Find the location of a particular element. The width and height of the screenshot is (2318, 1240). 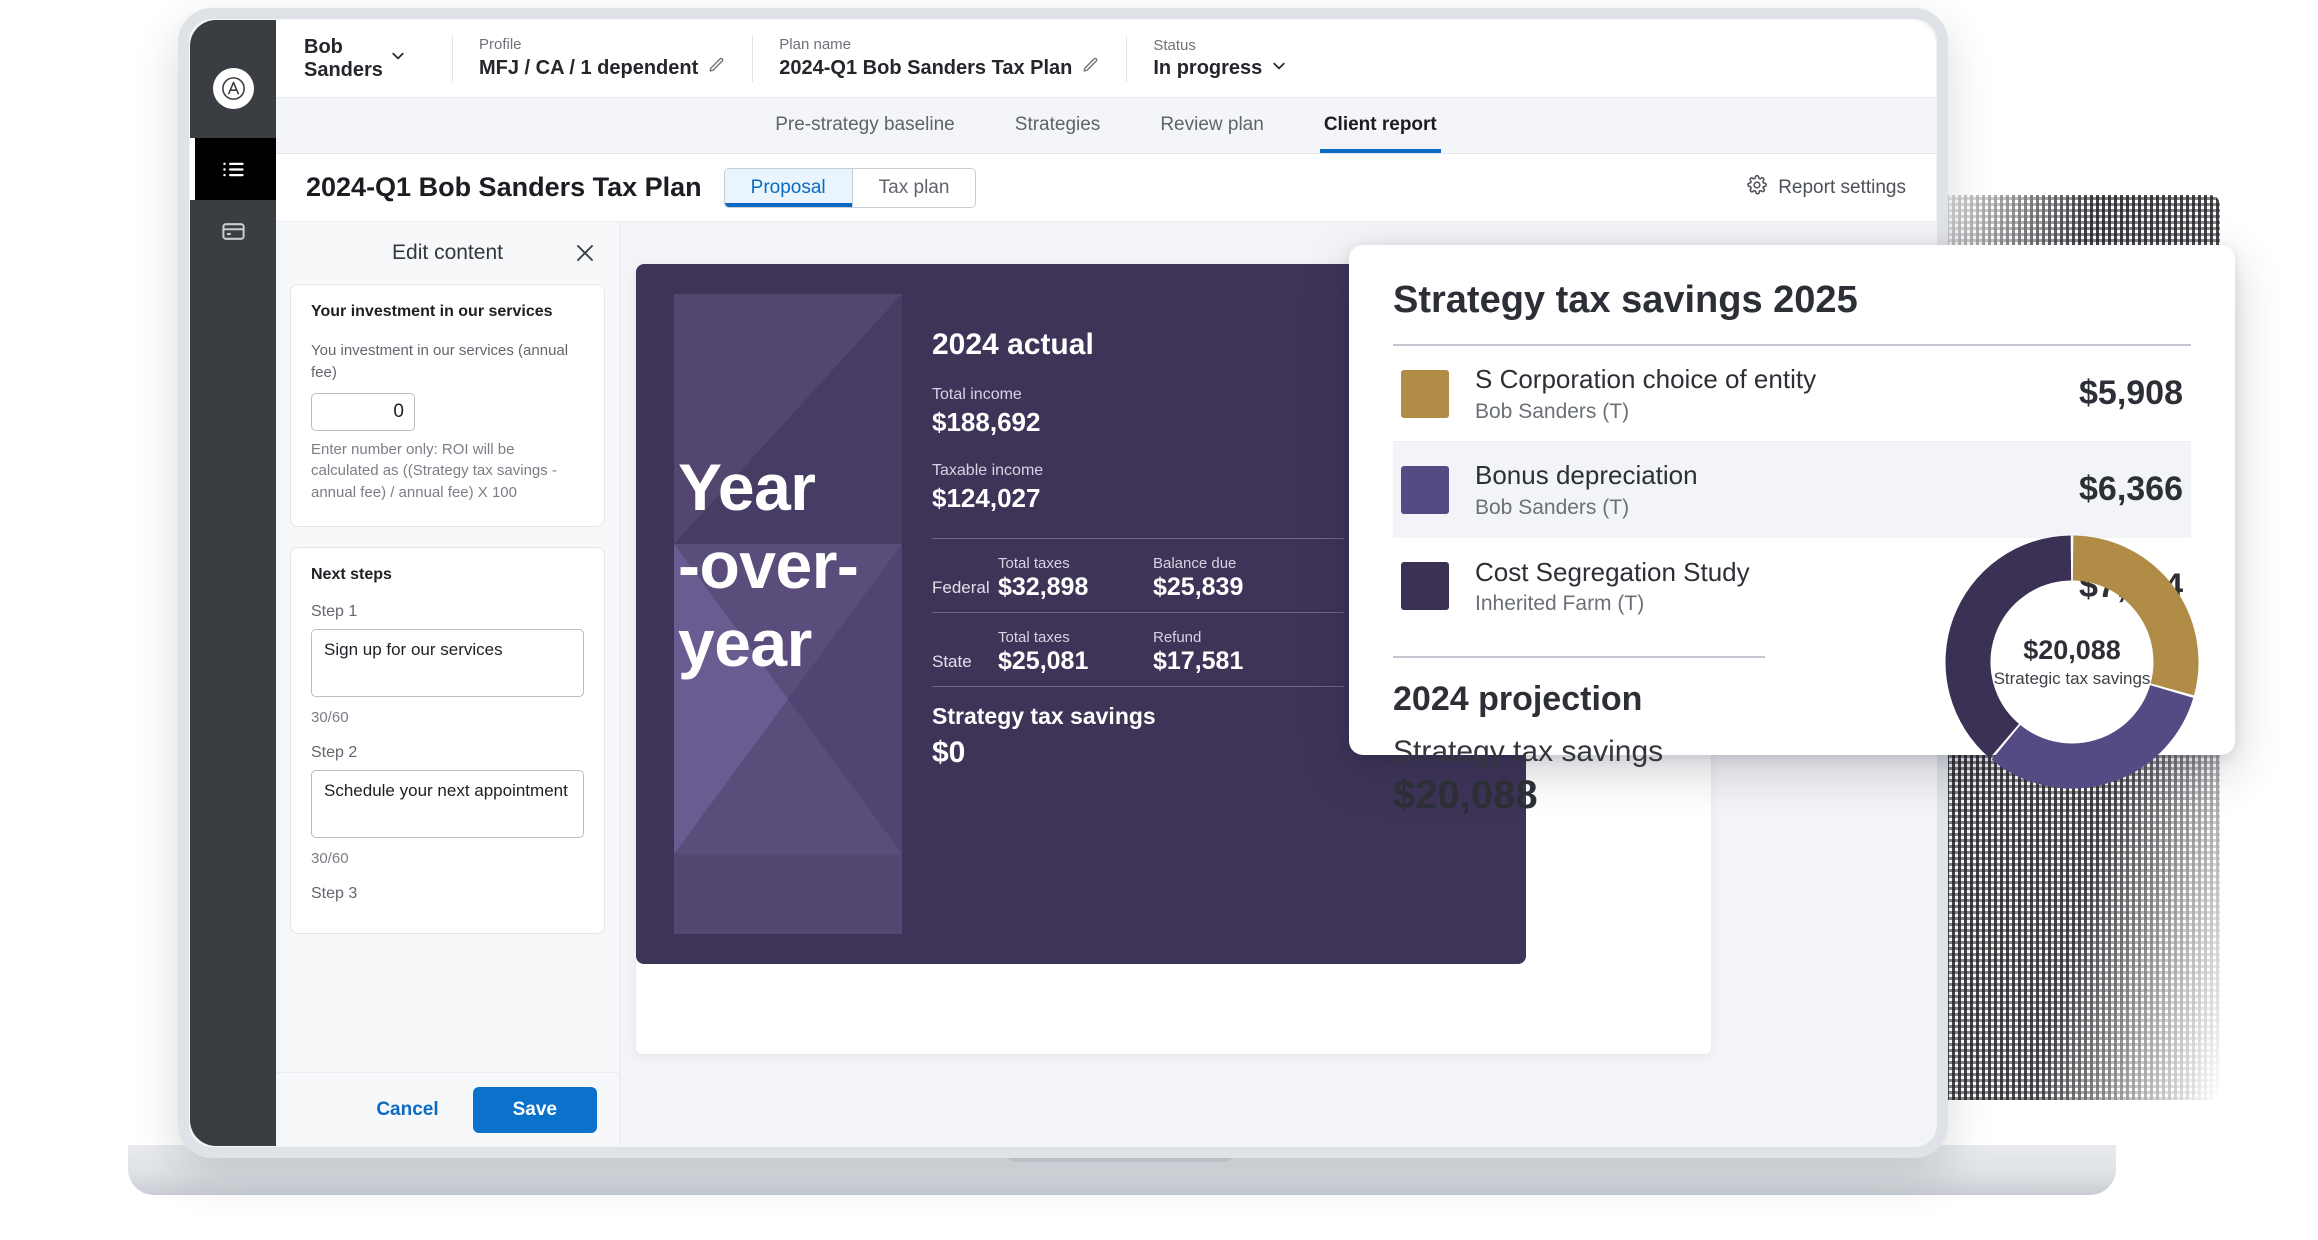

federal-balance-due: Balance due $25,839 is located at coordinates (1228, 578).